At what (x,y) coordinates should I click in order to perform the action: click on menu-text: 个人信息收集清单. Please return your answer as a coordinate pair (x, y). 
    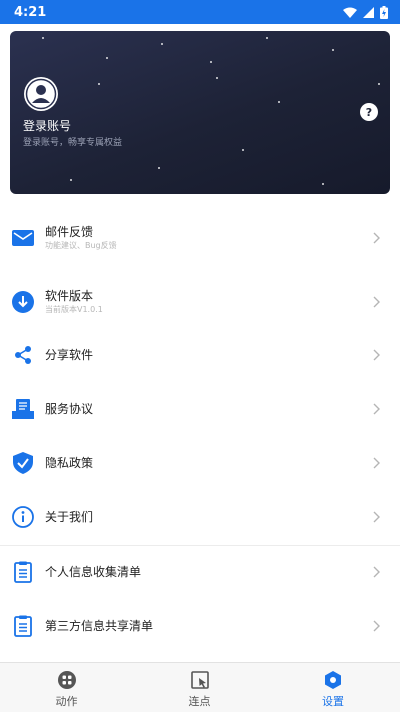
    Looking at the image, I should click on (93, 572).